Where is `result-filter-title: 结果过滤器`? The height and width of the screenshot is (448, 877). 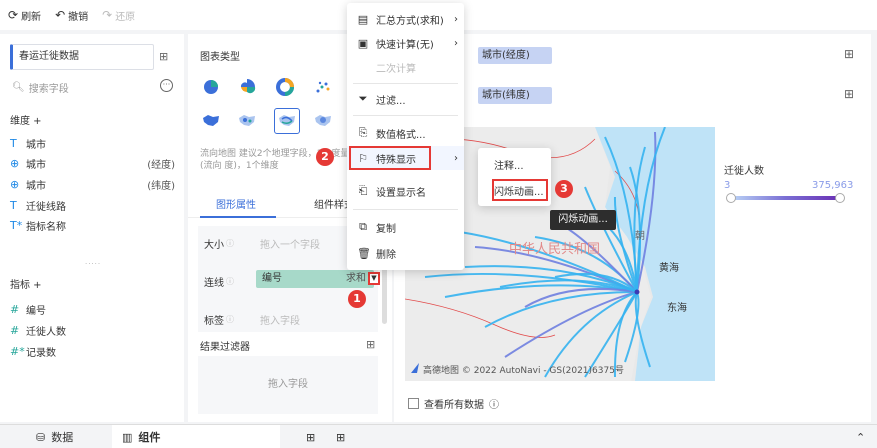 result-filter-title: 结果过滤器 is located at coordinates (225, 347).